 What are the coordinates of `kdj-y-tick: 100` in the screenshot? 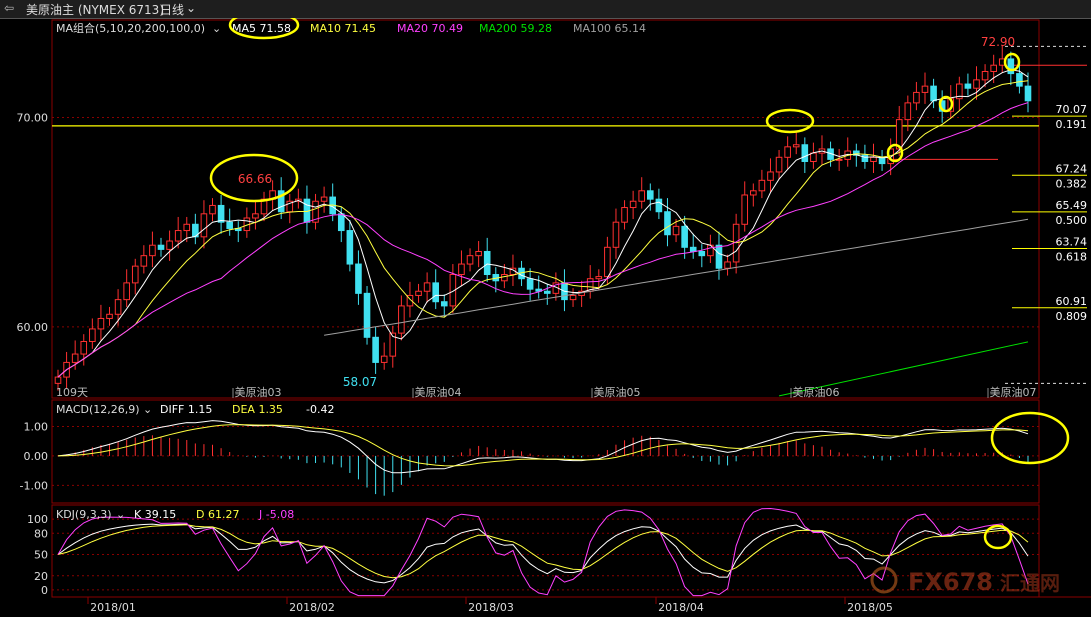 It's located at (37, 519).